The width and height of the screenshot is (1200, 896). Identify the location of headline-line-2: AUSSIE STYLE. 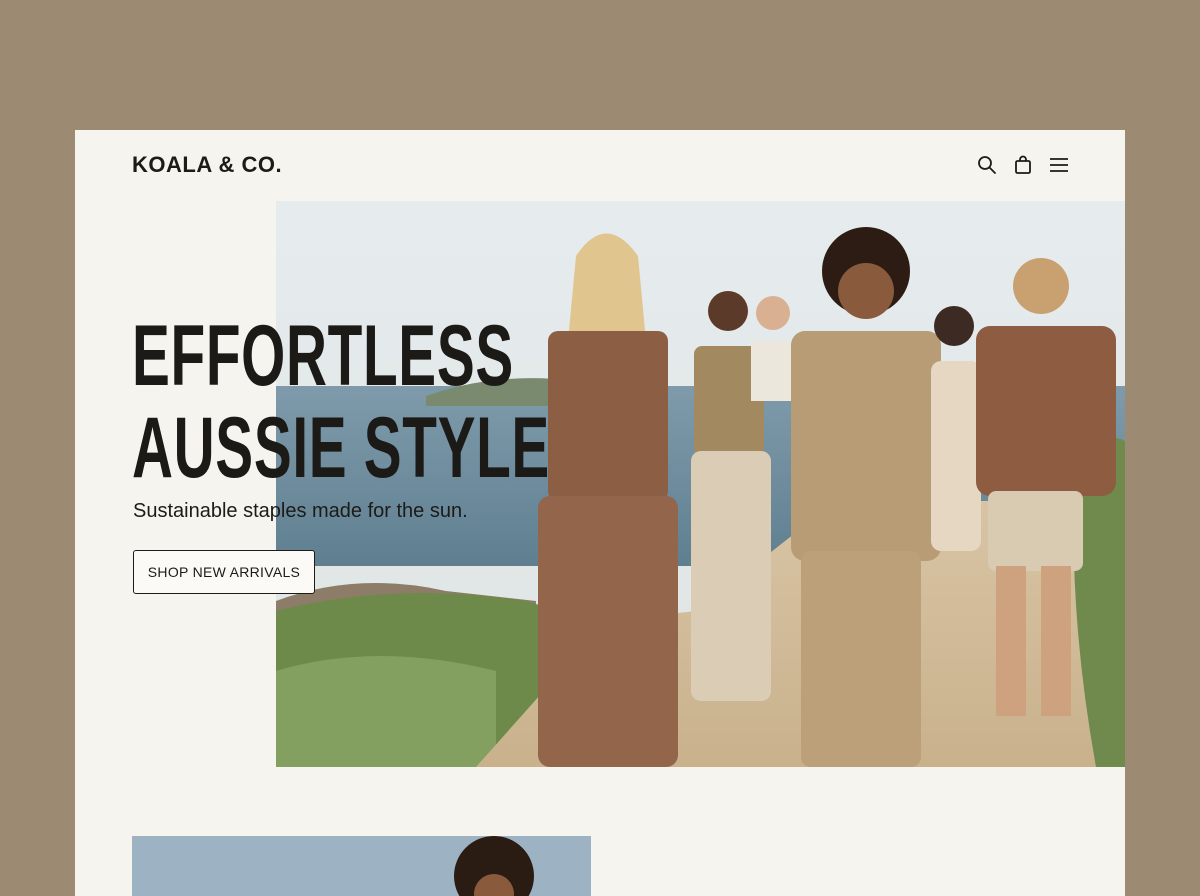
(341, 448).